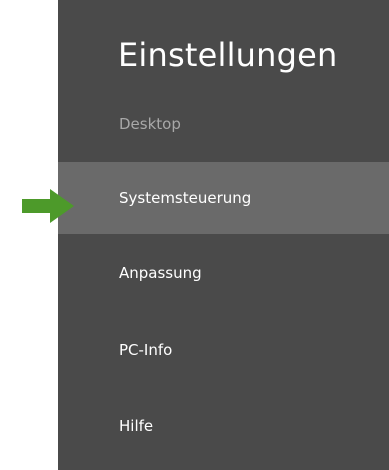 This screenshot has height=470, width=389. What do you see at coordinates (223, 426) in the screenshot?
I see `menu-item-hilfe: Hilfe` at bounding box center [223, 426].